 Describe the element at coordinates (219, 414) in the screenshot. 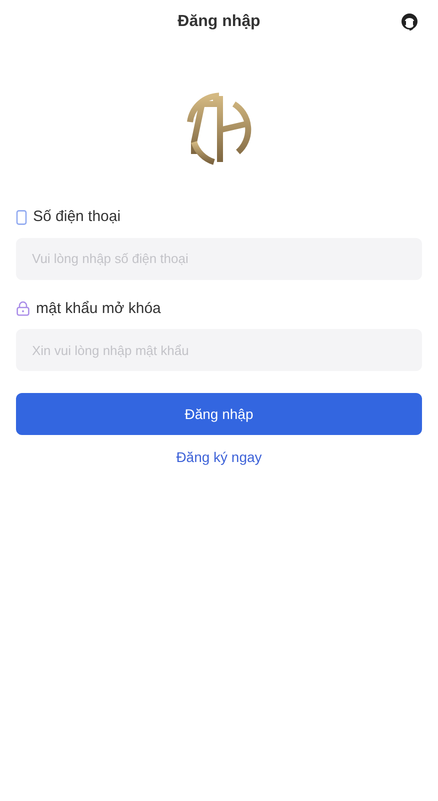

I see `login-button: Đăng nhập` at that location.